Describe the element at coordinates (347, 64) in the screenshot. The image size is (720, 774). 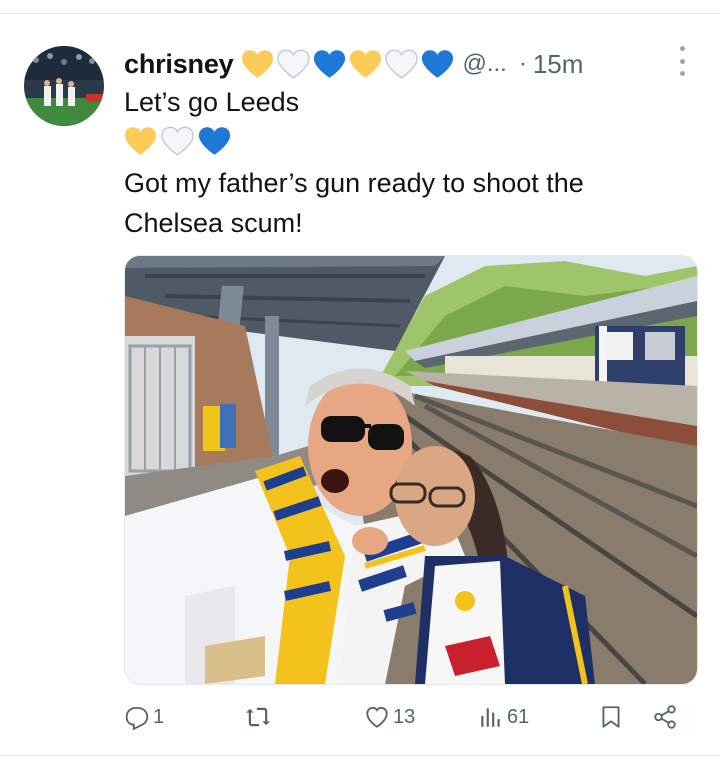
I see `name-emoji` at that location.